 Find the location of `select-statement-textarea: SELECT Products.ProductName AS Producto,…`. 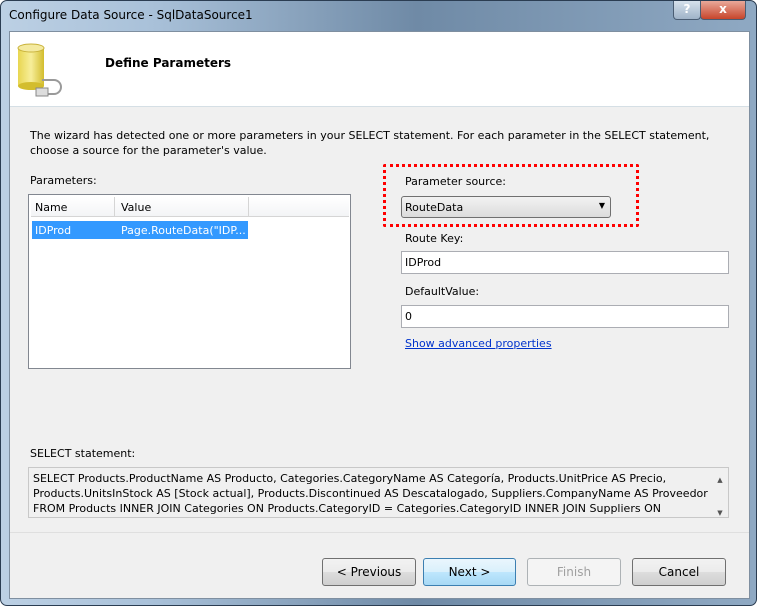

select-statement-textarea: SELECT Products.ProductName AS Producto,… is located at coordinates (378, 492).